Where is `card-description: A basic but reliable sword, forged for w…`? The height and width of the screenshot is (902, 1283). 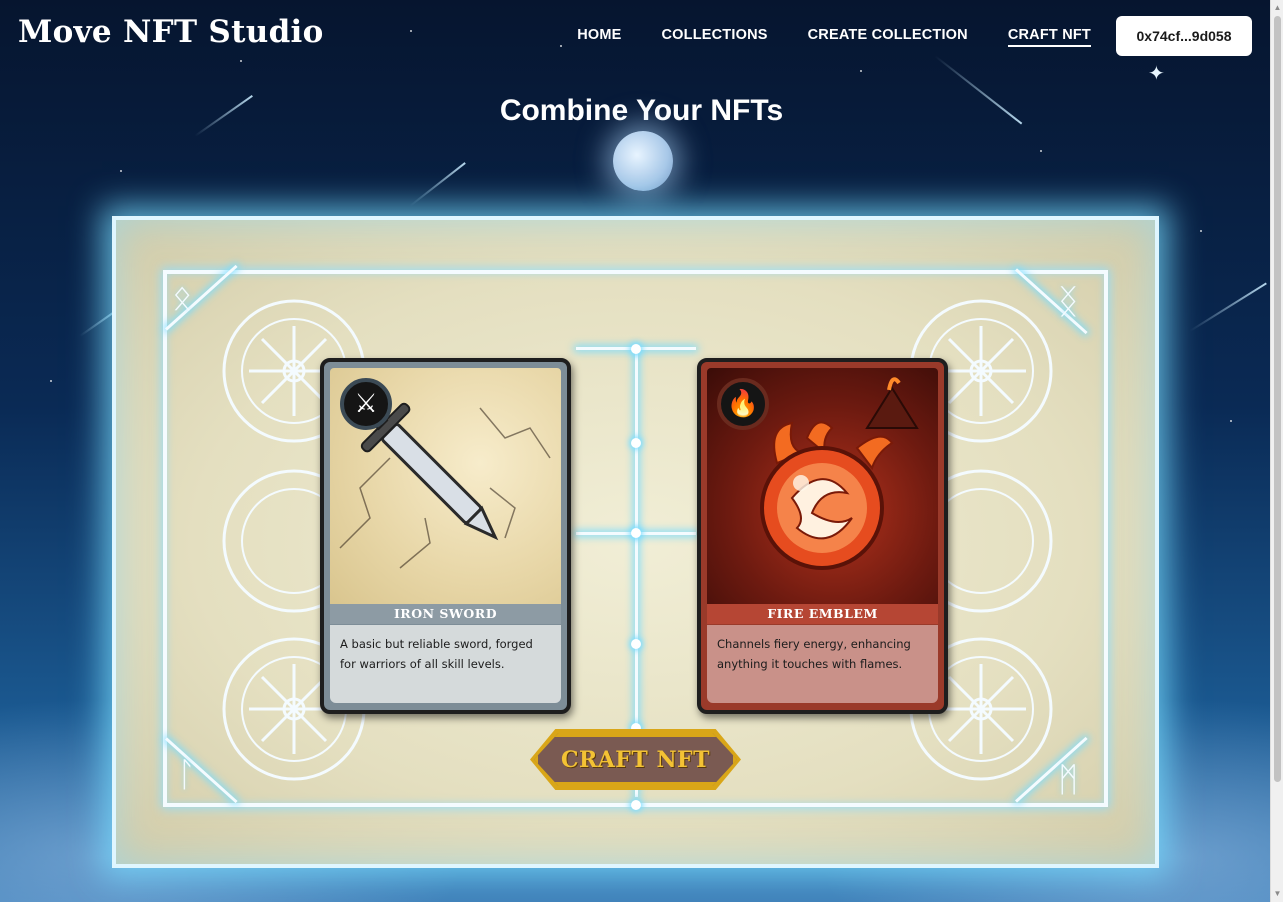
card-description: A basic but reliable sword, forged for w… is located at coordinates (445, 664).